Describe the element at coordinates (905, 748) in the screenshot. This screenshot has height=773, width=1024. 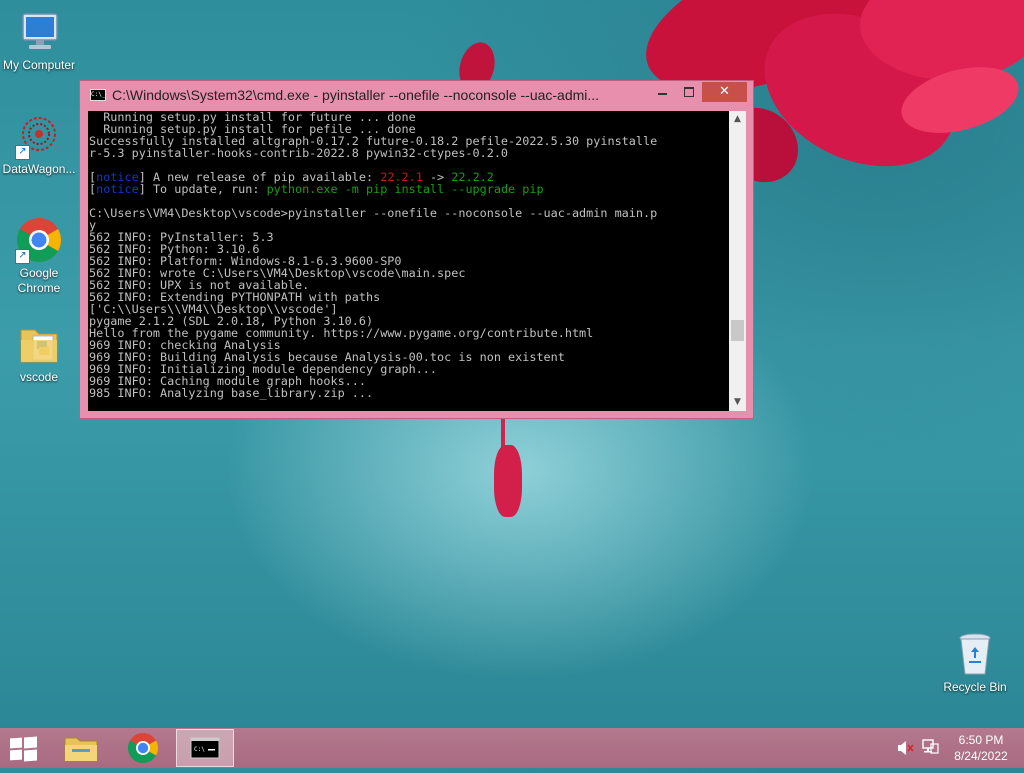
I see `volume-muted-icon` at that location.